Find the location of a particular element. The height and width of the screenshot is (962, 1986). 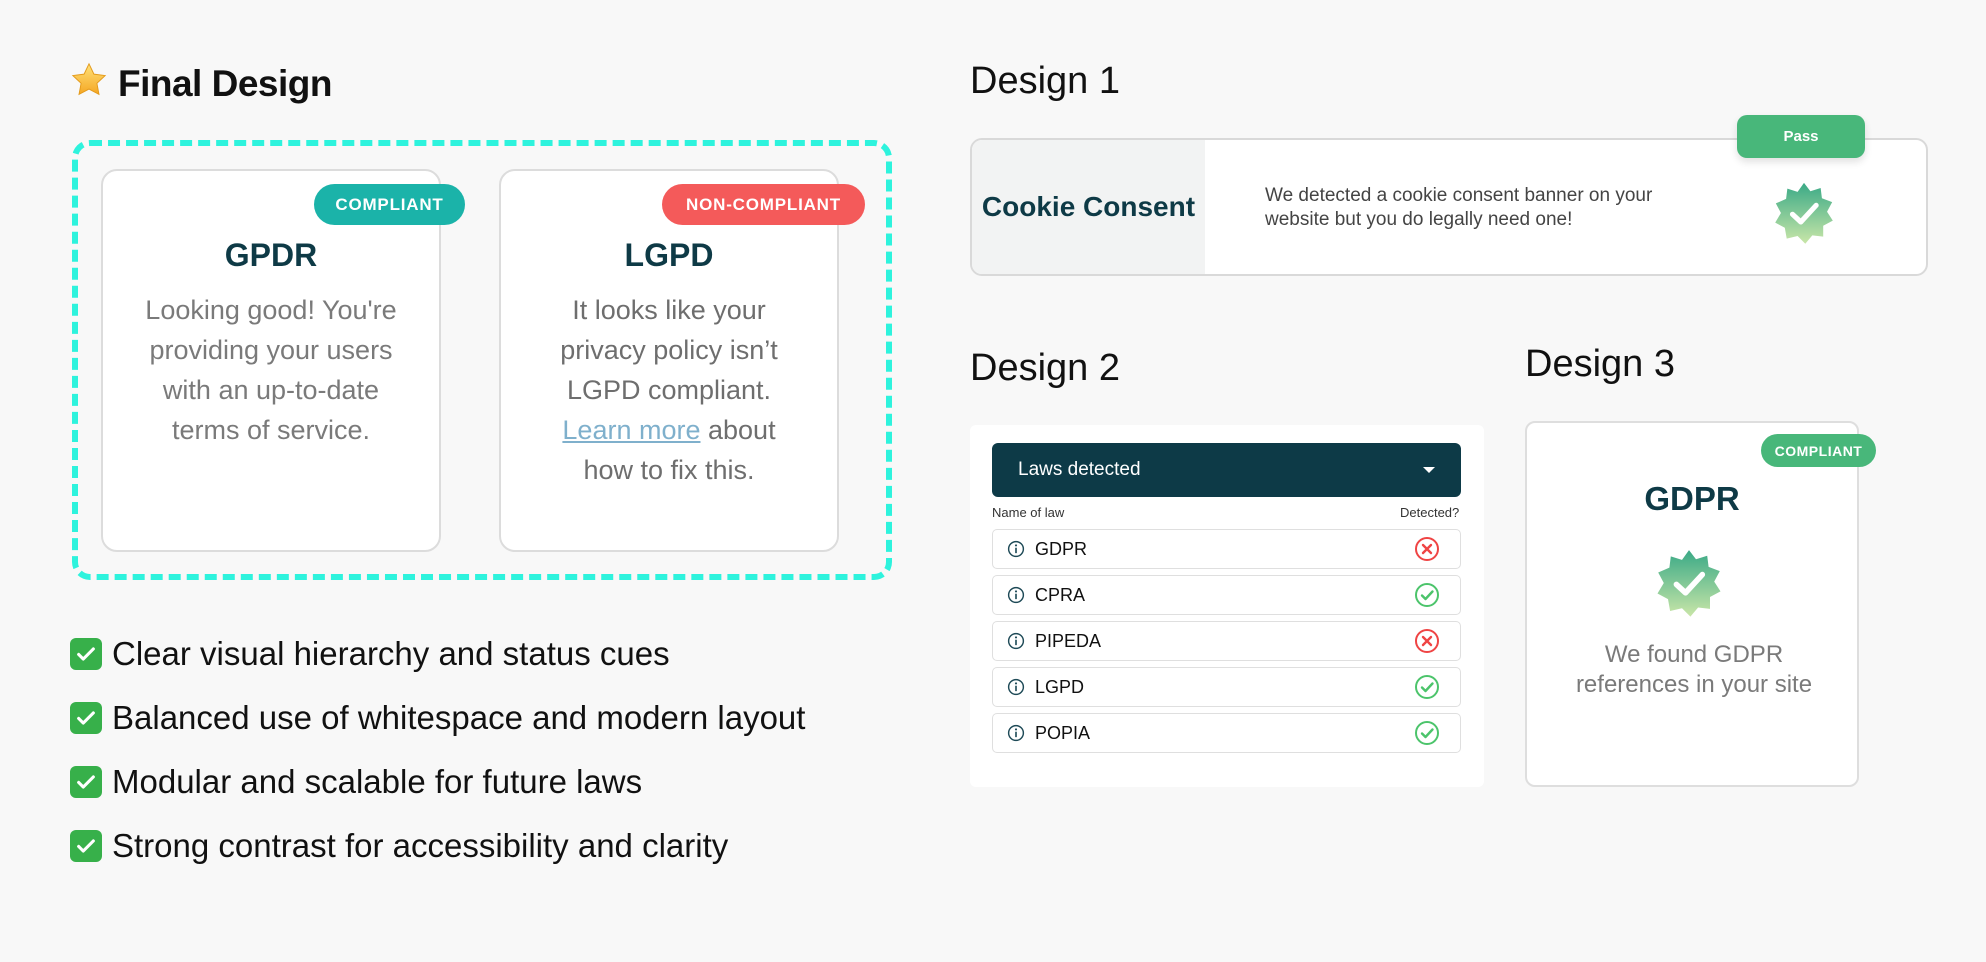

final-design-title: Final Design is located at coordinates (201, 84).